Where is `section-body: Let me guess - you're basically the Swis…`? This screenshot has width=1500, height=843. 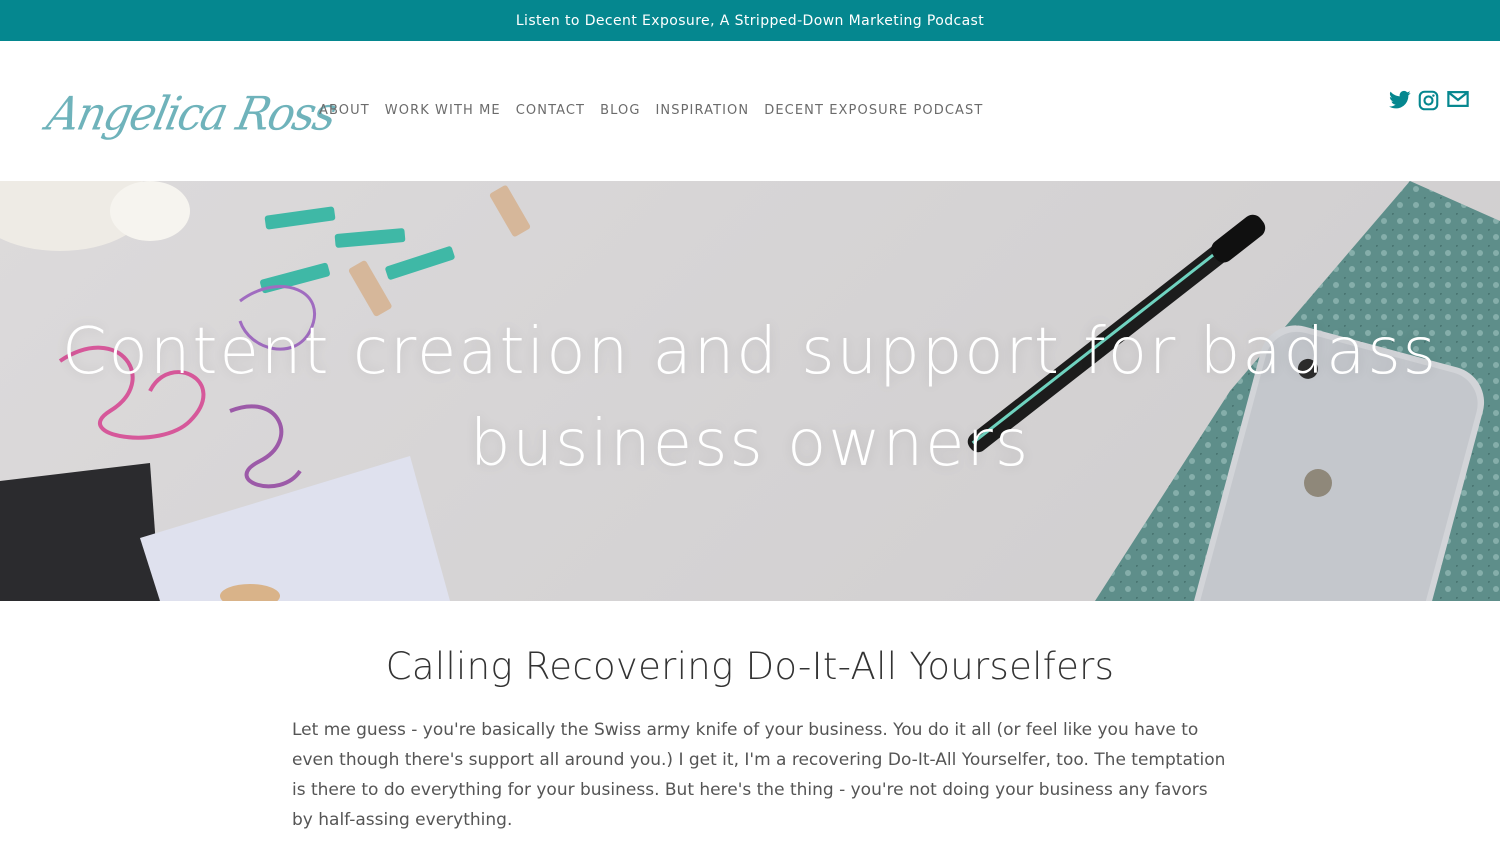
section-body: Let me guess - you're basically the Swis… is located at coordinates (759, 775).